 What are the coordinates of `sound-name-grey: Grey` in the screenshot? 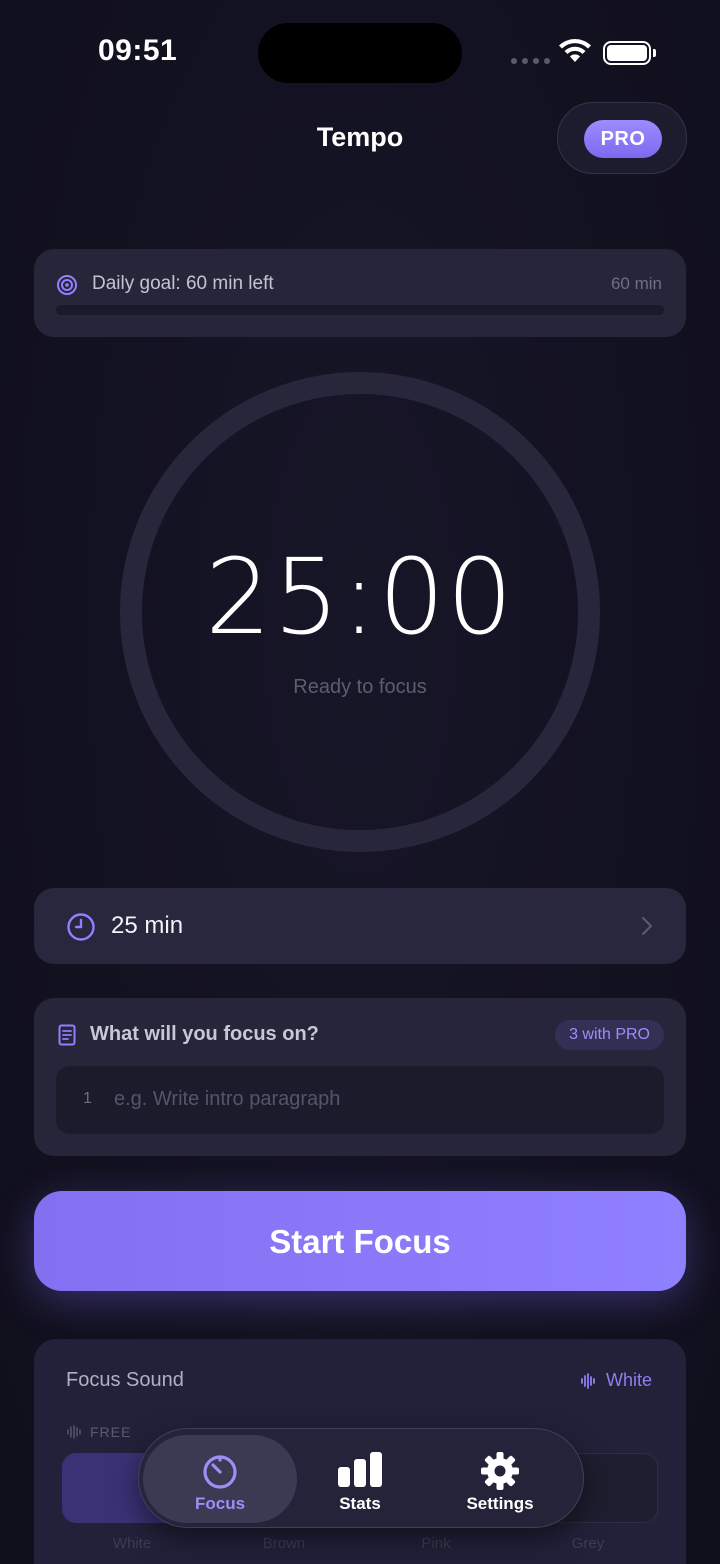 It's located at (588, 1543).